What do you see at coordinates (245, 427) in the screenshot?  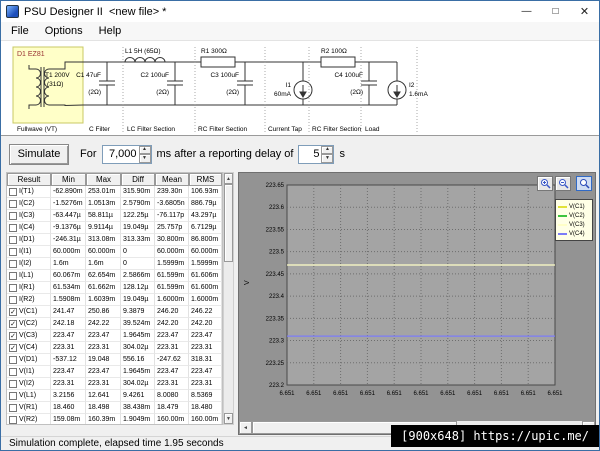 I see `scroll-left-button: ◄` at bounding box center [245, 427].